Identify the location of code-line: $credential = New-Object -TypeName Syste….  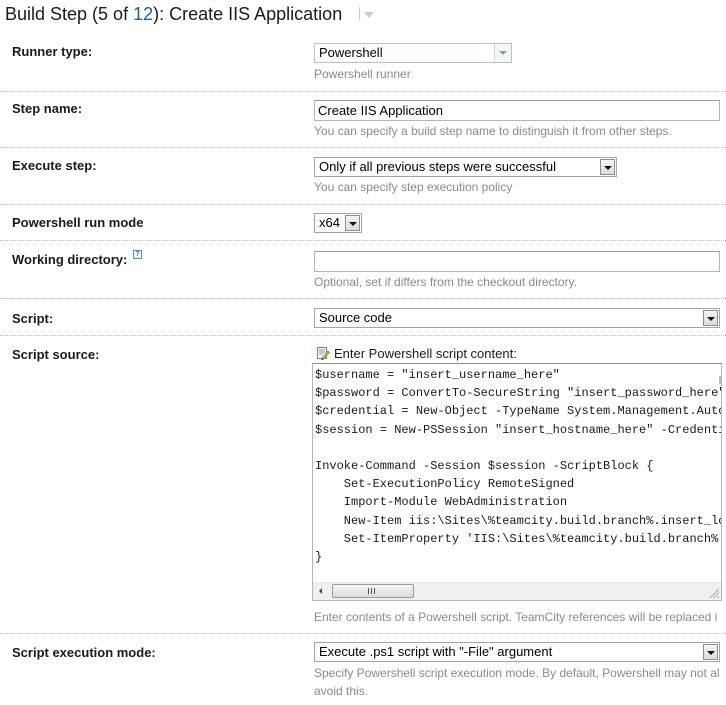
(518, 411).